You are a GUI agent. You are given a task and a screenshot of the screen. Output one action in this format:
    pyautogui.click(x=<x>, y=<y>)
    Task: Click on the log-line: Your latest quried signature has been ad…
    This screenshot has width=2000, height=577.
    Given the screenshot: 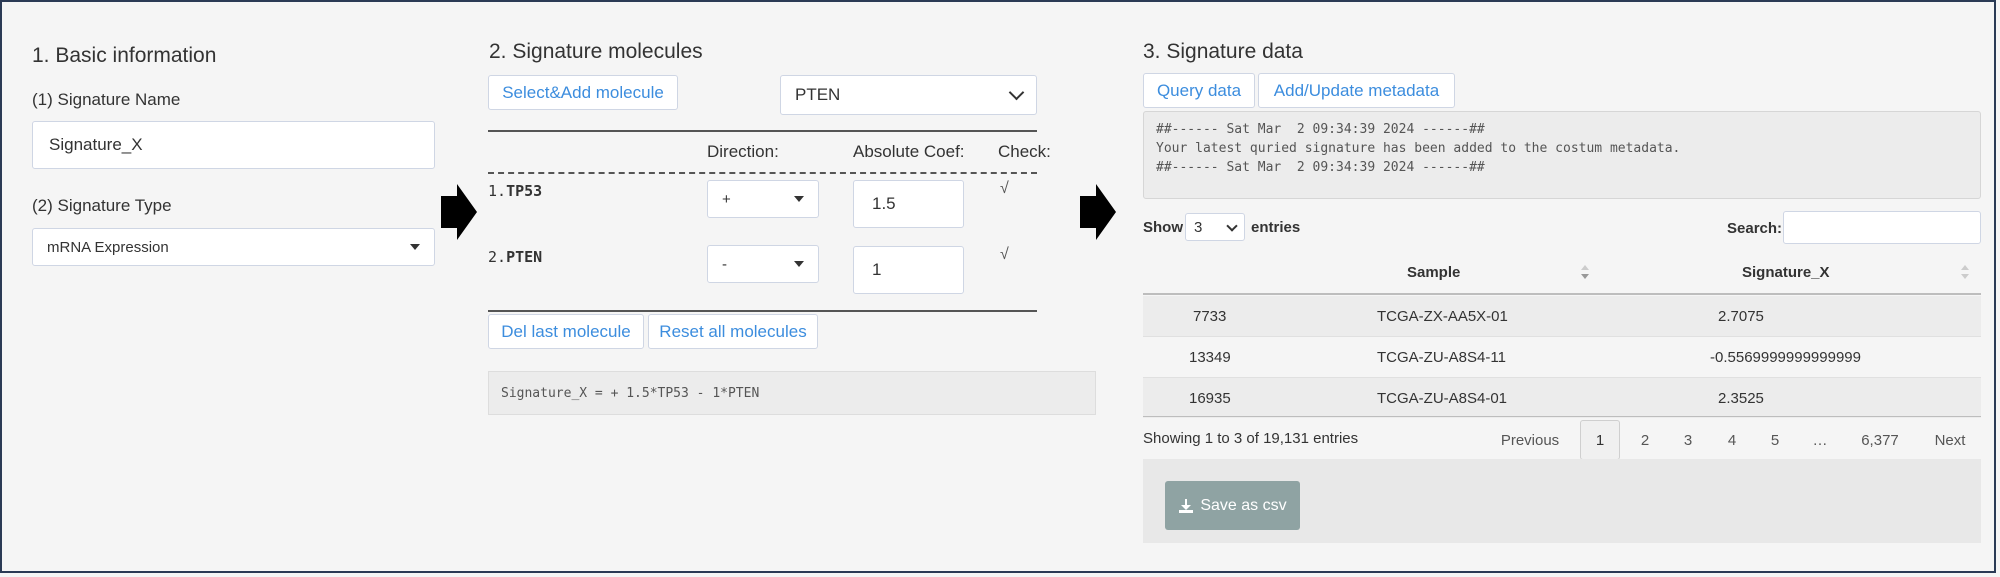 What is the action you would take?
    pyautogui.click(x=1418, y=148)
    